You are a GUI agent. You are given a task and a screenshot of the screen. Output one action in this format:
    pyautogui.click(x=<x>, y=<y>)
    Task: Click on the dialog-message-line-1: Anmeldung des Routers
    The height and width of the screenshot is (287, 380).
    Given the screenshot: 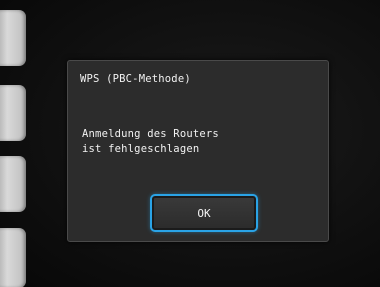 What is the action you would take?
    pyautogui.click(x=150, y=134)
    